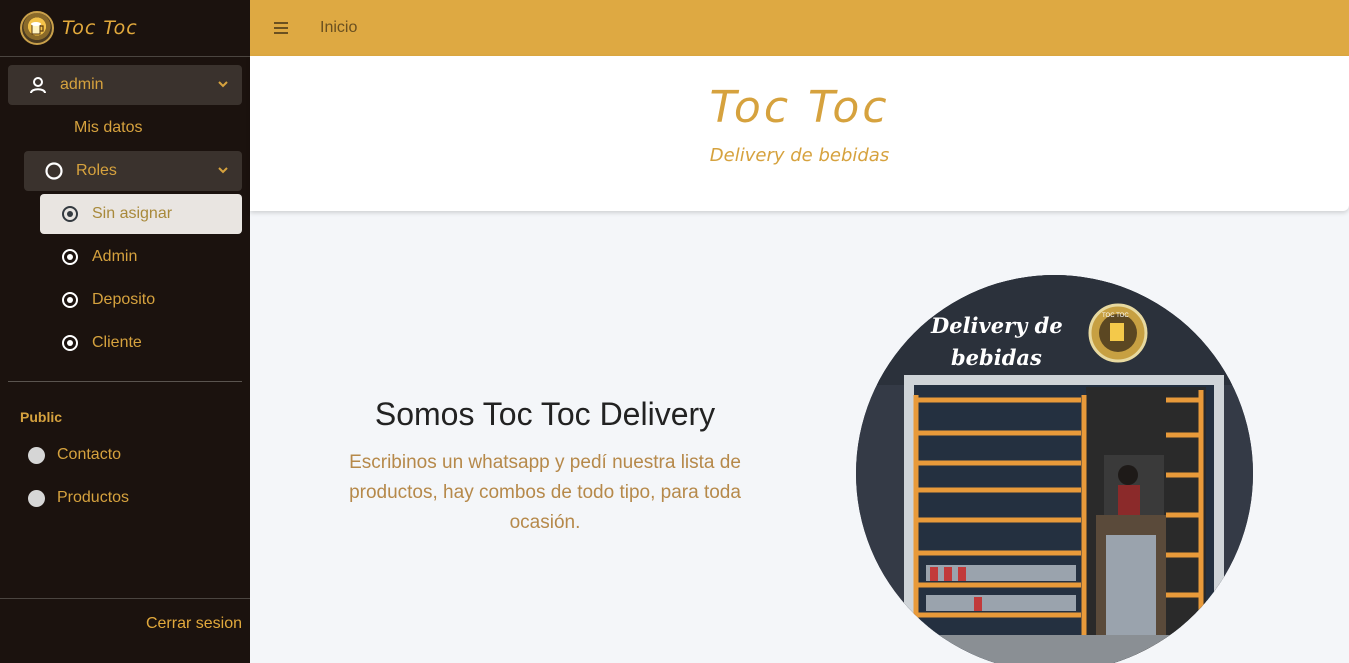 The height and width of the screenshot is (663, 1349). I want to click on sidebar-footer: Cerrar sesion, so click(125, 630).